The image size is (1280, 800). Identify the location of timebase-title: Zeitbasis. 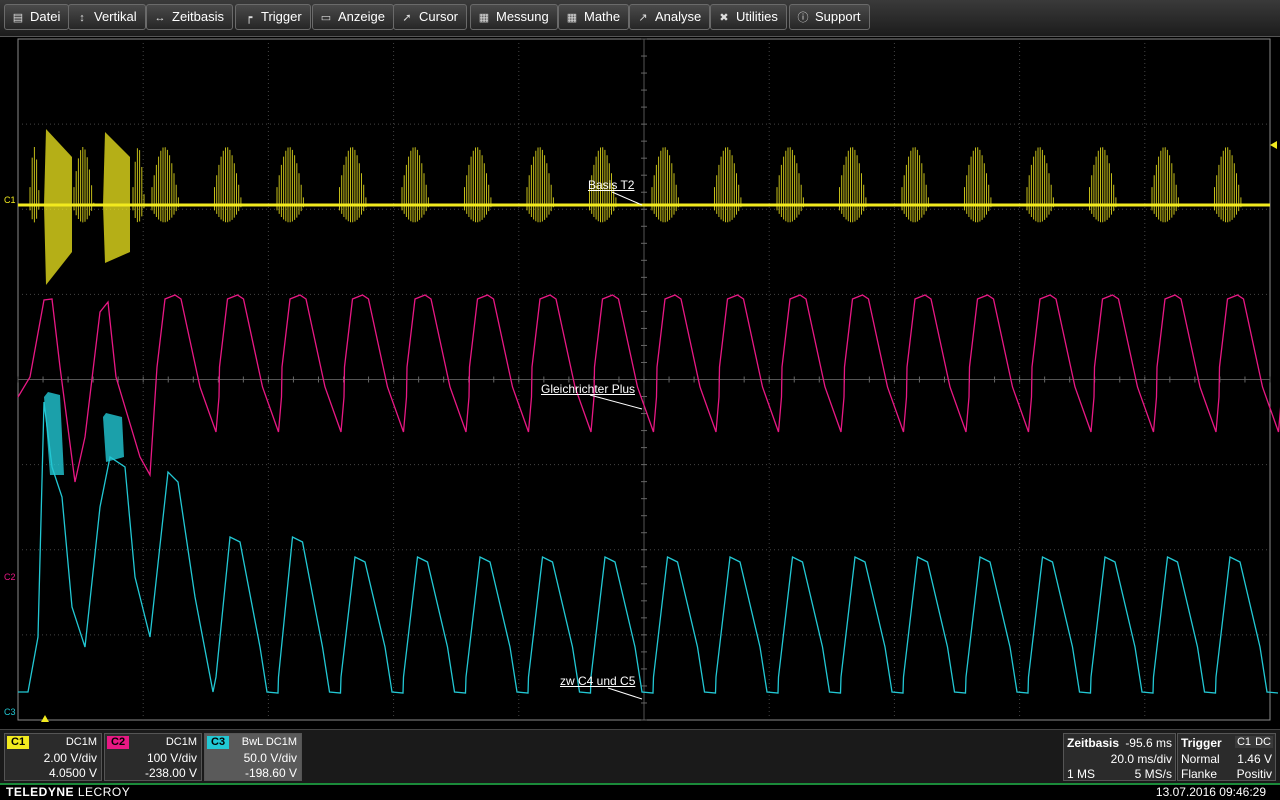
(1093, 743).